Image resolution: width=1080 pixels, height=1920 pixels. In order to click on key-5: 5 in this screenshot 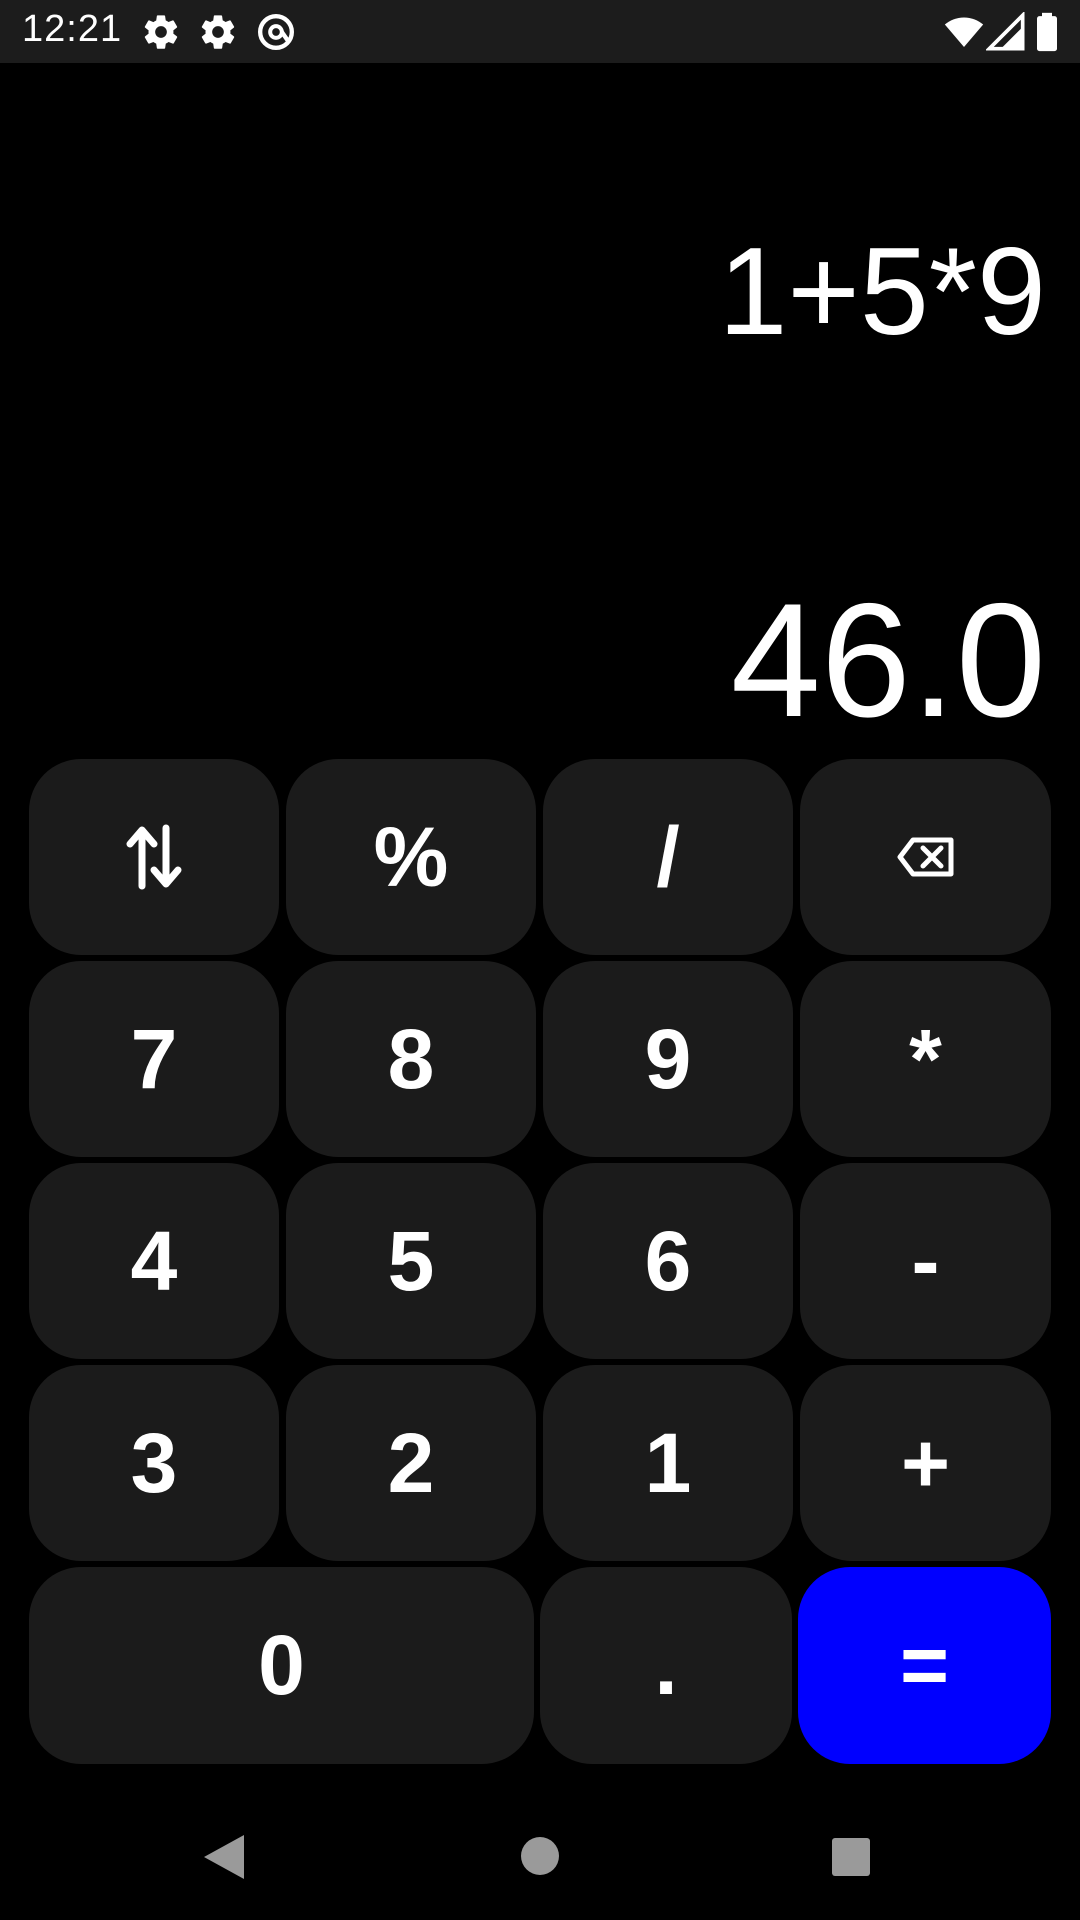, I will do `click(411, 1261)`.